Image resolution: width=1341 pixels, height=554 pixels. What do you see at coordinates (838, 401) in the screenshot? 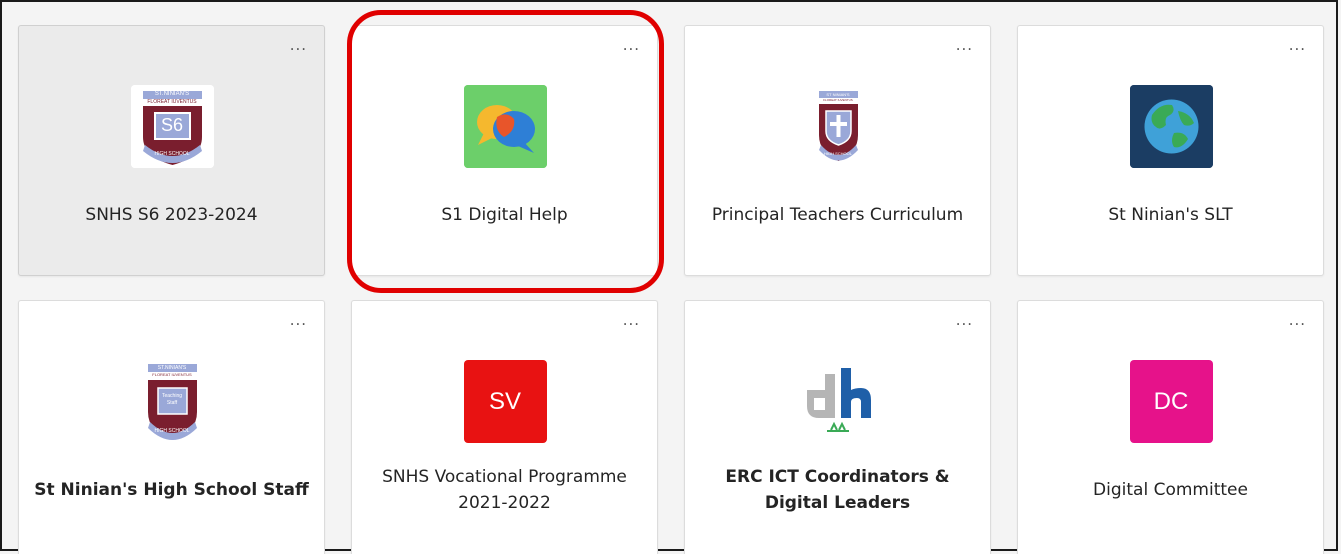
I see `dh-logo-icon` at bounding box center [838, 401].